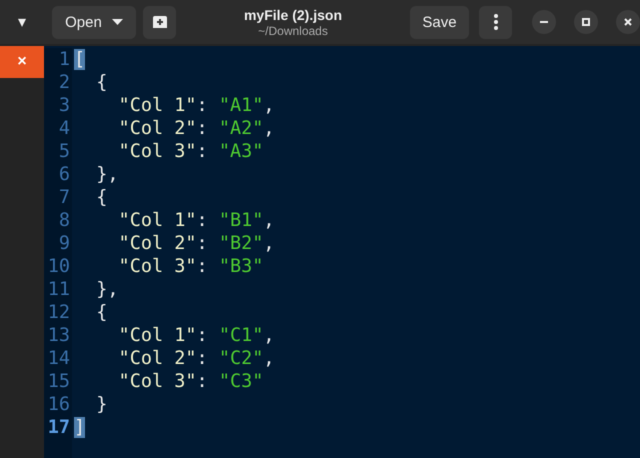 The height and width of the screenshot is (458, 640). I want to click on line-number: 13, so click(59, 335).